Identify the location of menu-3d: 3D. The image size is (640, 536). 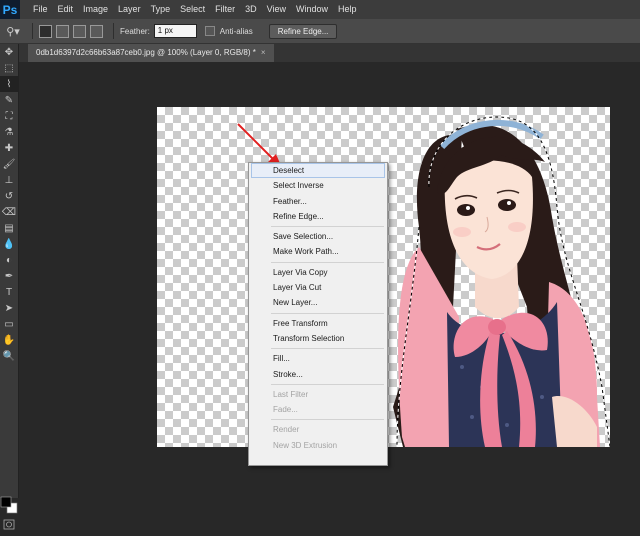
(251, 9).